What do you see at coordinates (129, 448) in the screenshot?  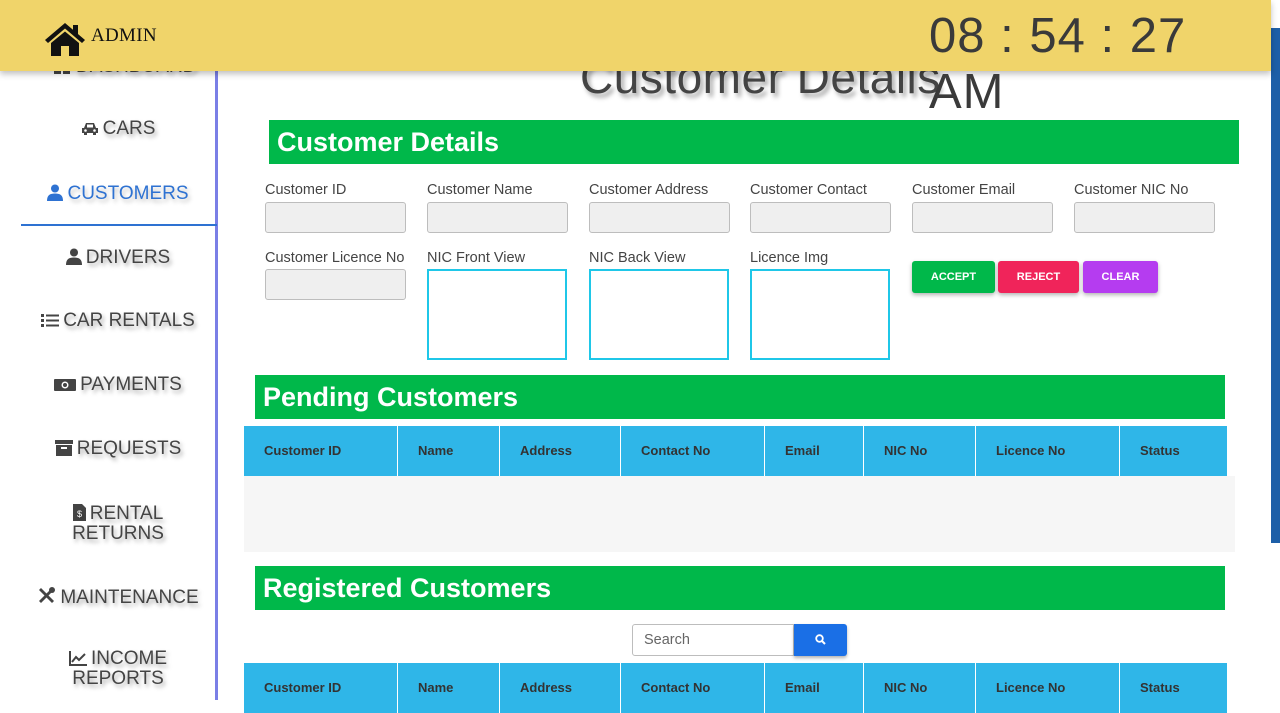 I see `sidebar-item-label: REQUESTS` at bounding box center [129, 448].